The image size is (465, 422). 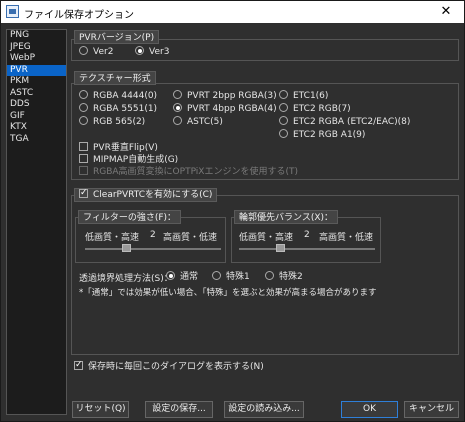 What do you see at coordinates (128, 160) in the screenshot?
I see `mipmap-auto-checkbox: MIPMAP自動生成(G)` at bounding box center [128, 160].